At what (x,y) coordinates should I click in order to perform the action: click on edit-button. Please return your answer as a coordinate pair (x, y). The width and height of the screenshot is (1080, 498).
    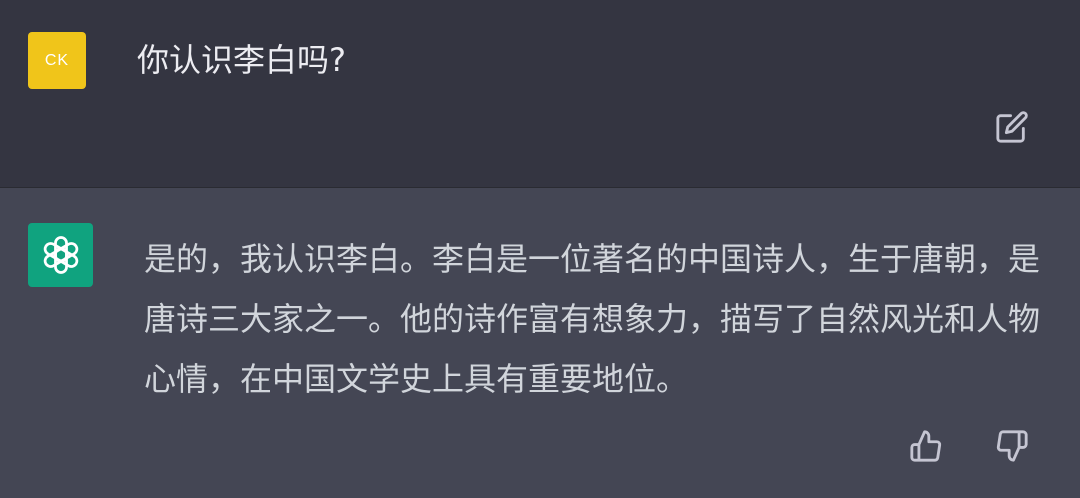
    Looking at the image, I should click on (1012, 127).